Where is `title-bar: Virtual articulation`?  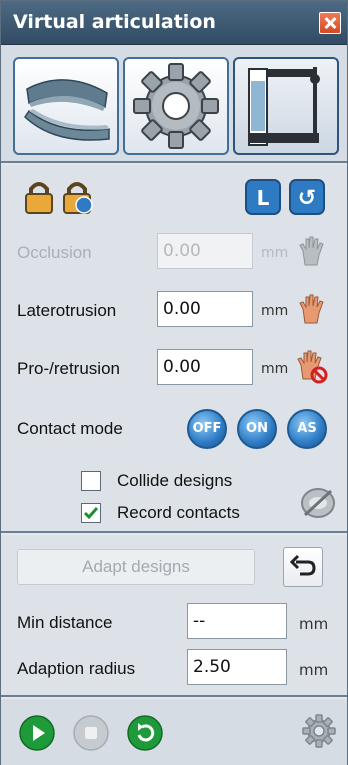
title-bar: Virtual articulation is located at coordinates (174, 23).